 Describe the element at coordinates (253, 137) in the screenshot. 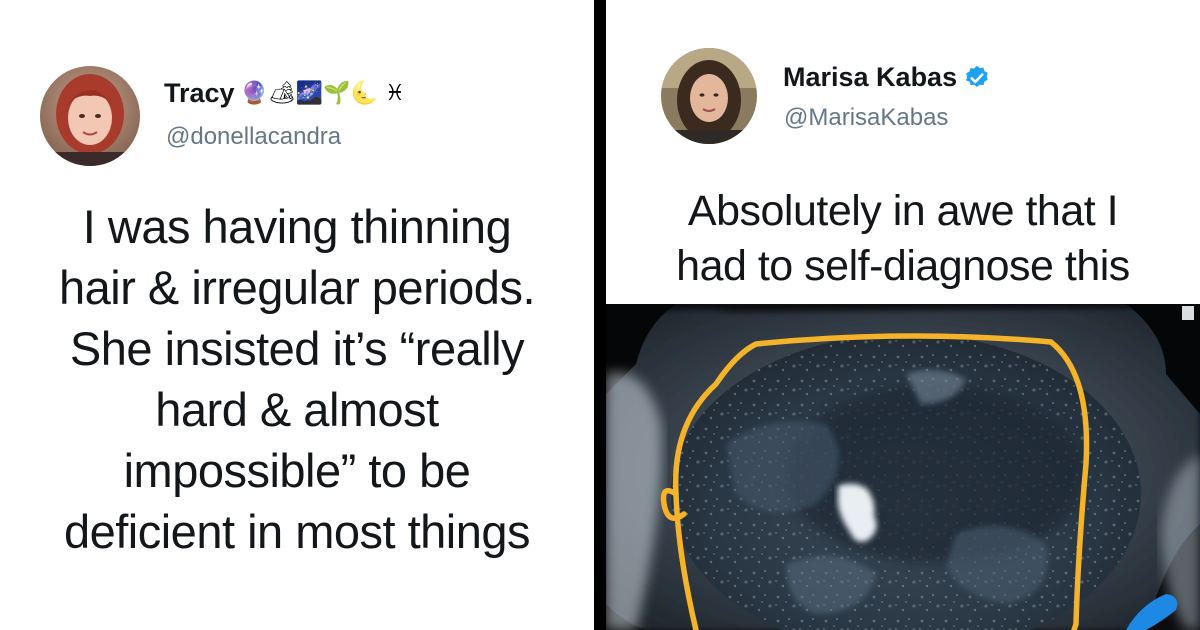

I see `tracy-handle: @donellacandra` at that location.